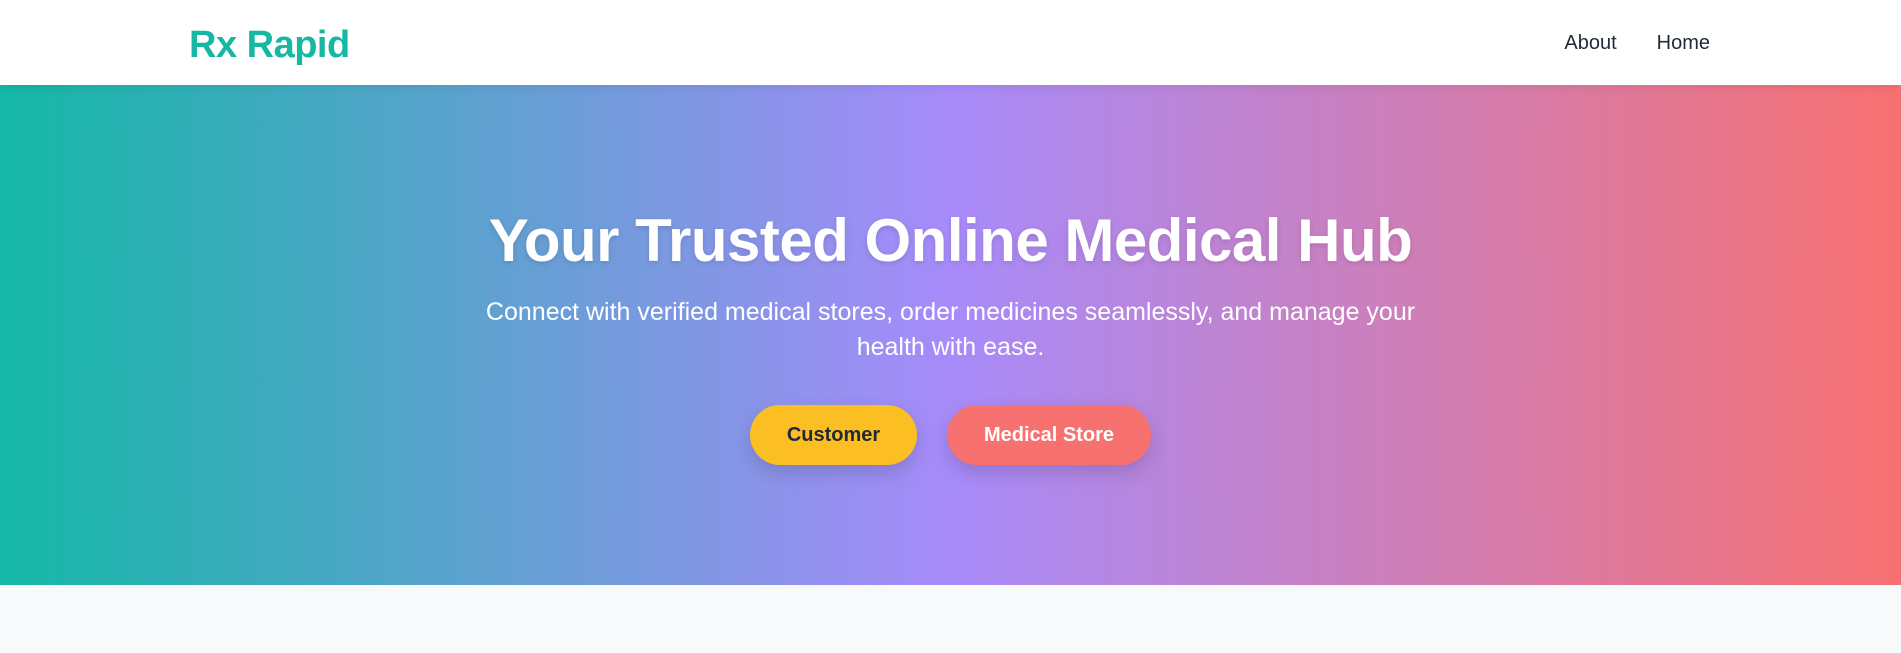 Image resolution: width=1901 pixels, height=653 pixels. Describe the element at coordinates (1637, 43) in the screenshot. I see `nav-links: About Home` at that location.